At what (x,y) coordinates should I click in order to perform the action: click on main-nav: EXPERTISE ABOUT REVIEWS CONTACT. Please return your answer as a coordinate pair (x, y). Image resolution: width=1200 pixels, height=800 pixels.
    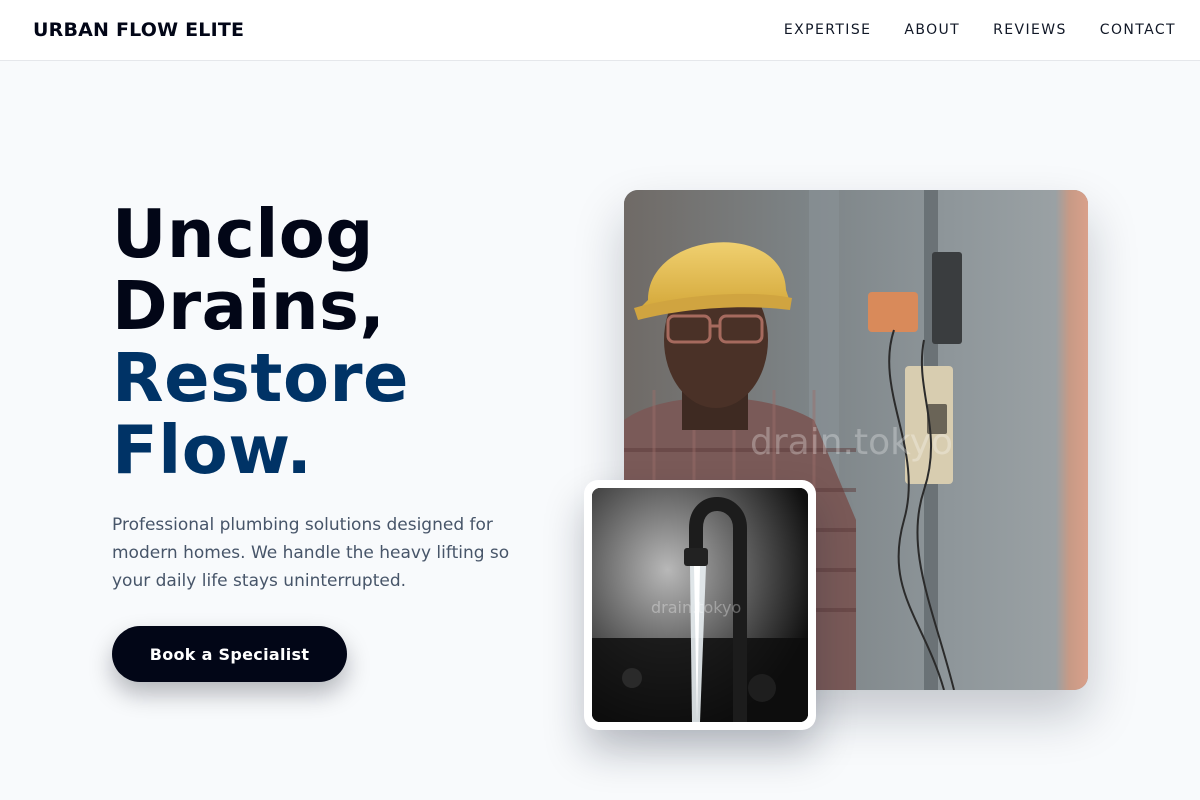
    Looking at the image, I should click on (980, 30).